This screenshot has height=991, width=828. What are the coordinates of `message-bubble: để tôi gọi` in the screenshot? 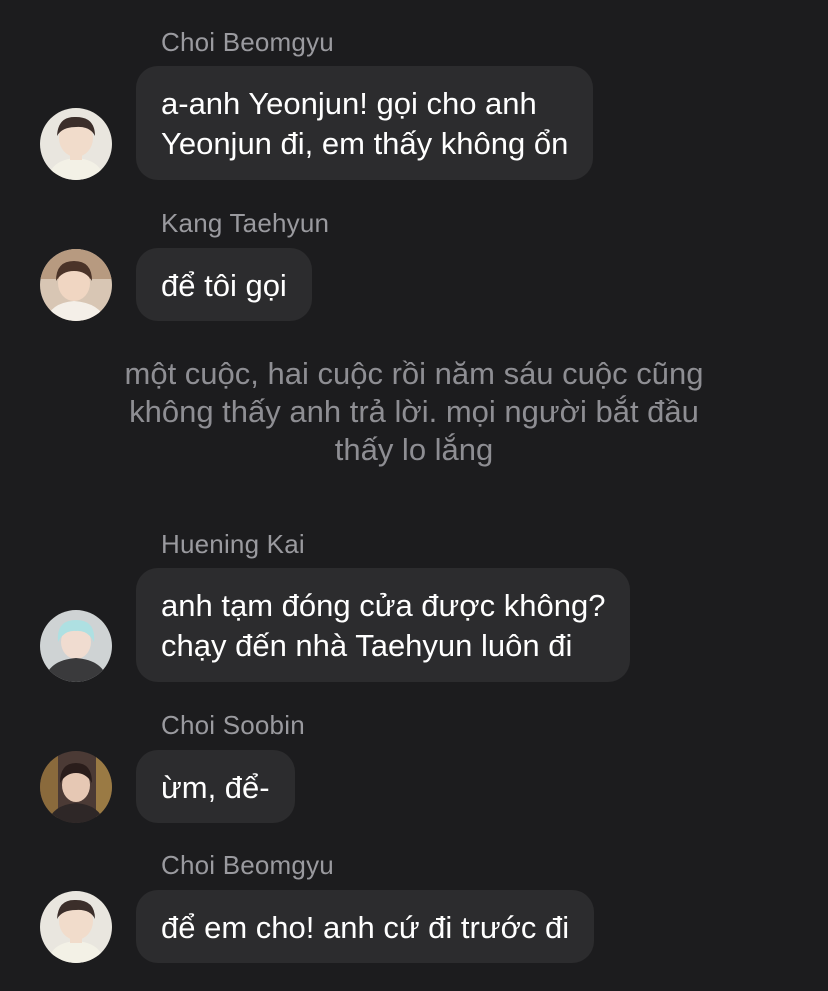 It's located at (224, 284).